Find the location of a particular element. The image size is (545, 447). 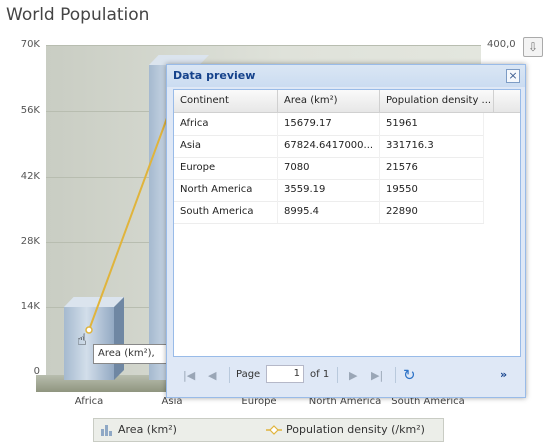

table-row: Europe 7080 21576 is located at coordinates (329, 168).